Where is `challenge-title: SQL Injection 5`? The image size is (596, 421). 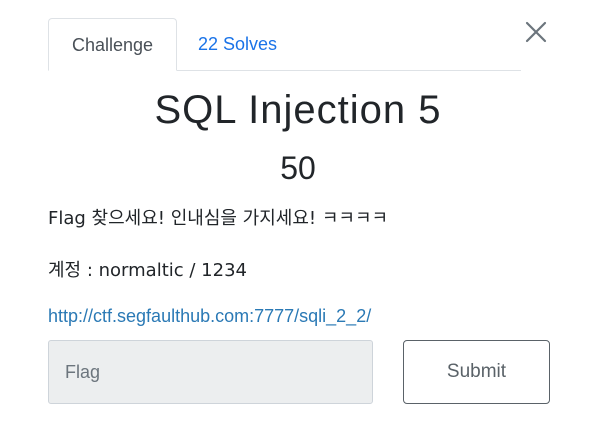 challenge-title: SQL Injection 5 is located at coordinates (298, 110).